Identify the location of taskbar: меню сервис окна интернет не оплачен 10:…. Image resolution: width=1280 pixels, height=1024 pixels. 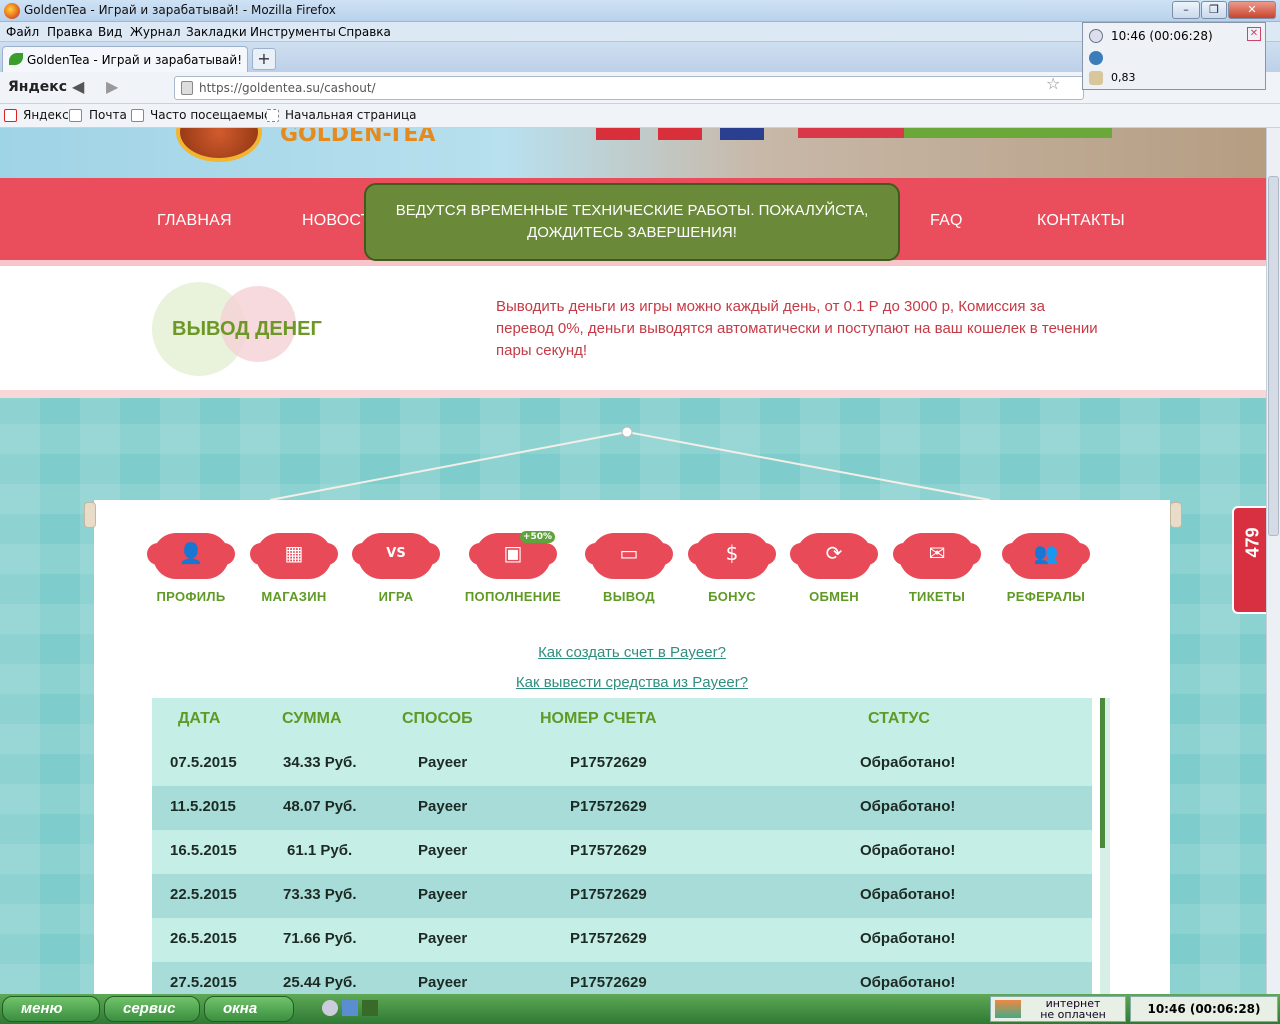
(640, 1009).